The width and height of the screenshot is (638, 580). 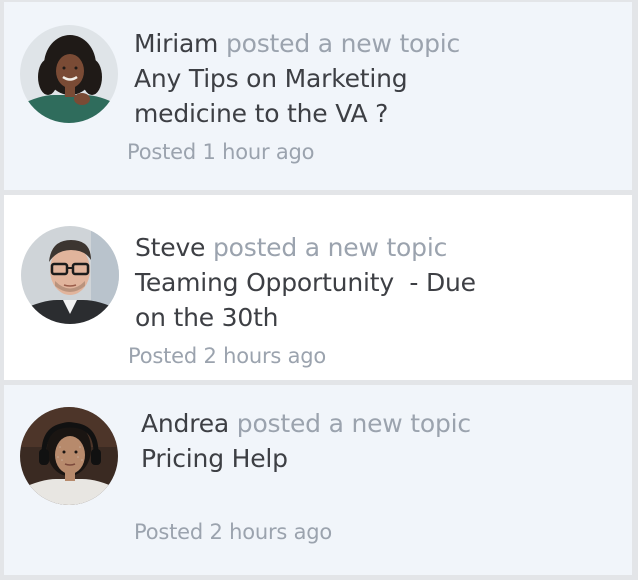 What do you see at coordinates (170, 247) in the screenshot?
I see `author-name: Steve` at bounding box center [170, 247].